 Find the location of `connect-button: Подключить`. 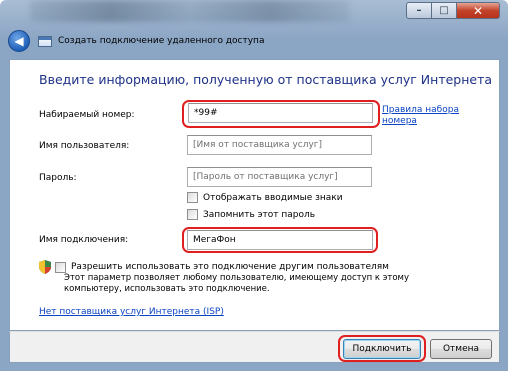

connect-button: Подключить is located at coordinates (382, 349).